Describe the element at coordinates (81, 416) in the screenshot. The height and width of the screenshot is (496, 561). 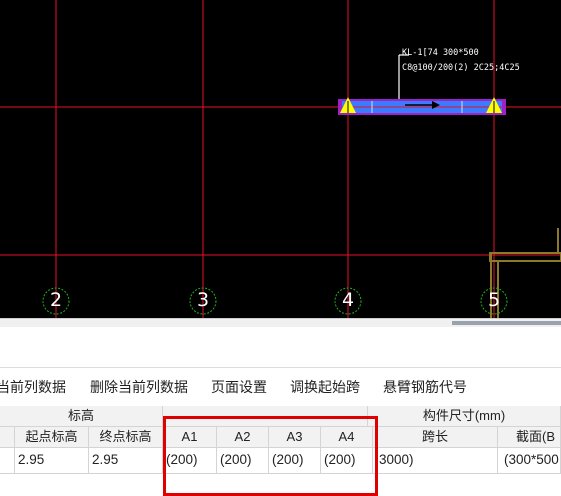
I see `header-group-elevation: 标高` at that location.